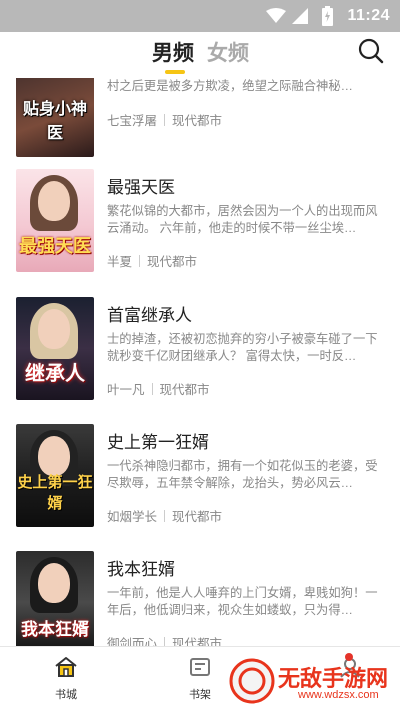  Describe the element at coordinates (149, 313) in the screenshot. I see `book-title: 首富继承人` at that location.